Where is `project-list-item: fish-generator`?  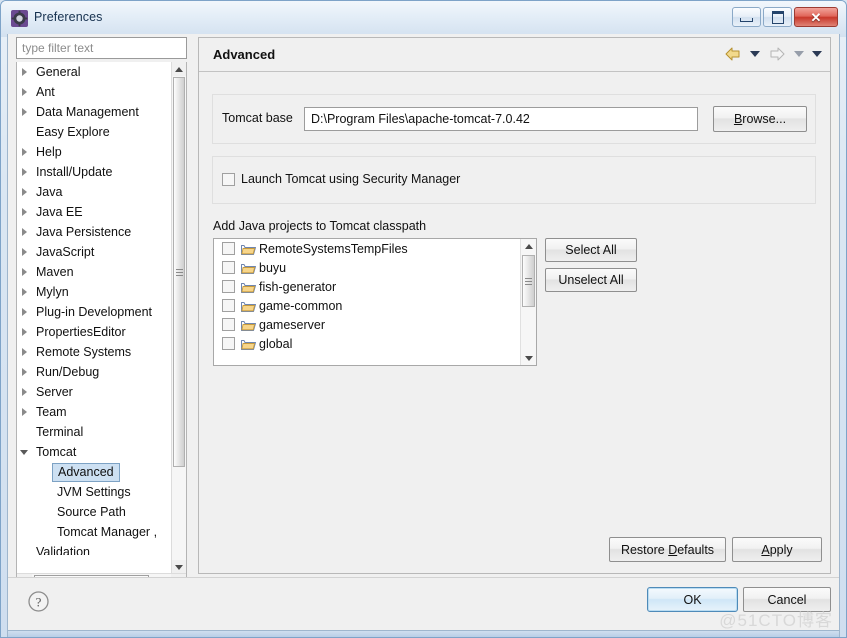
project-list-item: fish-generator is located at coordinates (367, 286).